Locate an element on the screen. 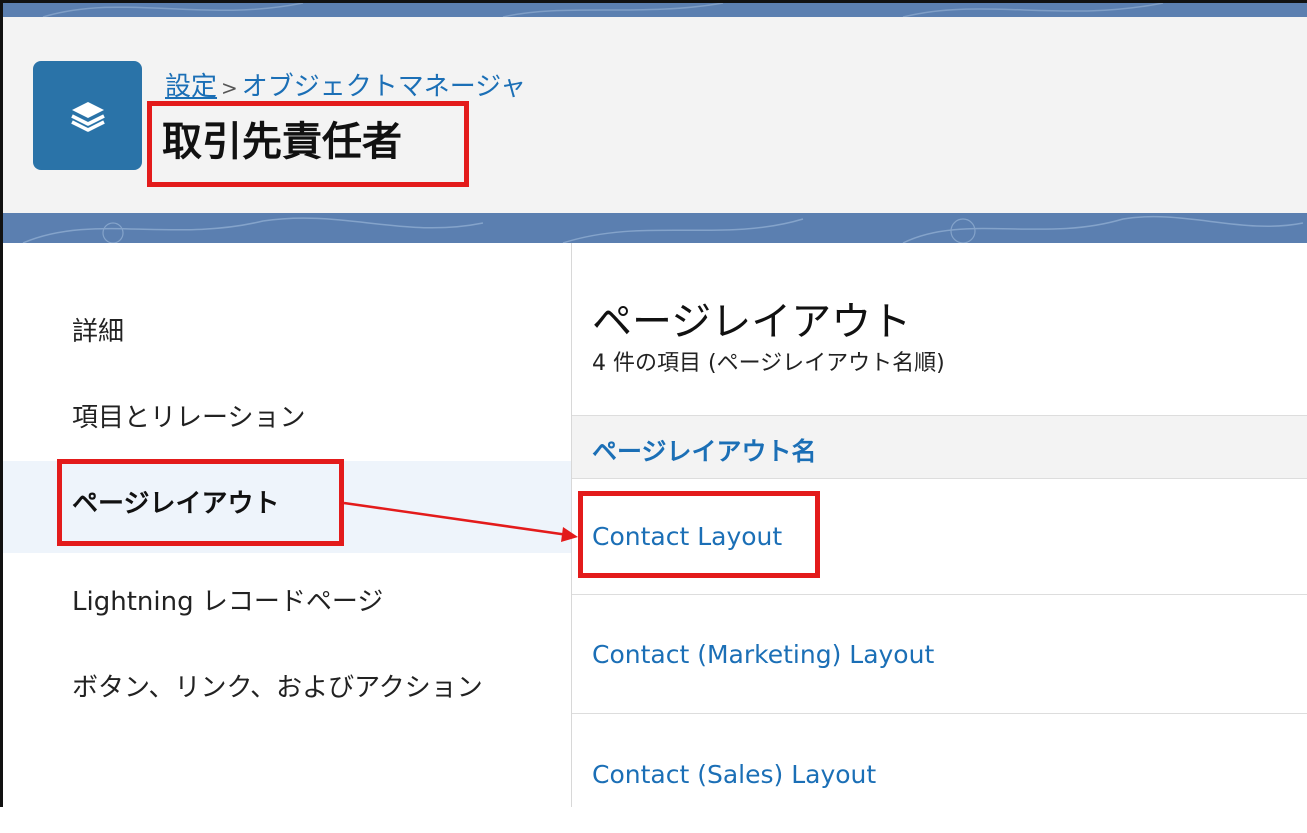 This screenshot has width=1307, height=833. annotation-box-contact-layout is located at coordinates (699, 534).